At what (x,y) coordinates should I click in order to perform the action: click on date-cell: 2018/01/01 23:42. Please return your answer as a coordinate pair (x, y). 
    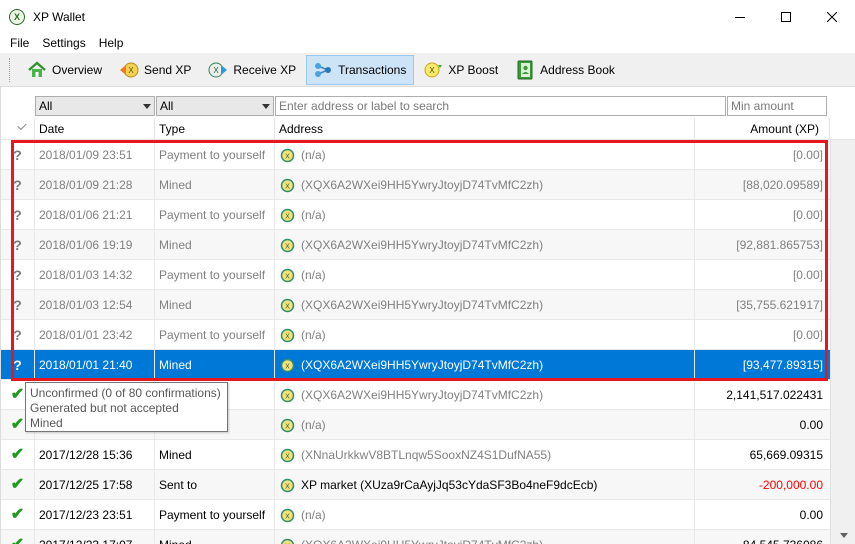
    Looking at the image, I should click on (95, 335).